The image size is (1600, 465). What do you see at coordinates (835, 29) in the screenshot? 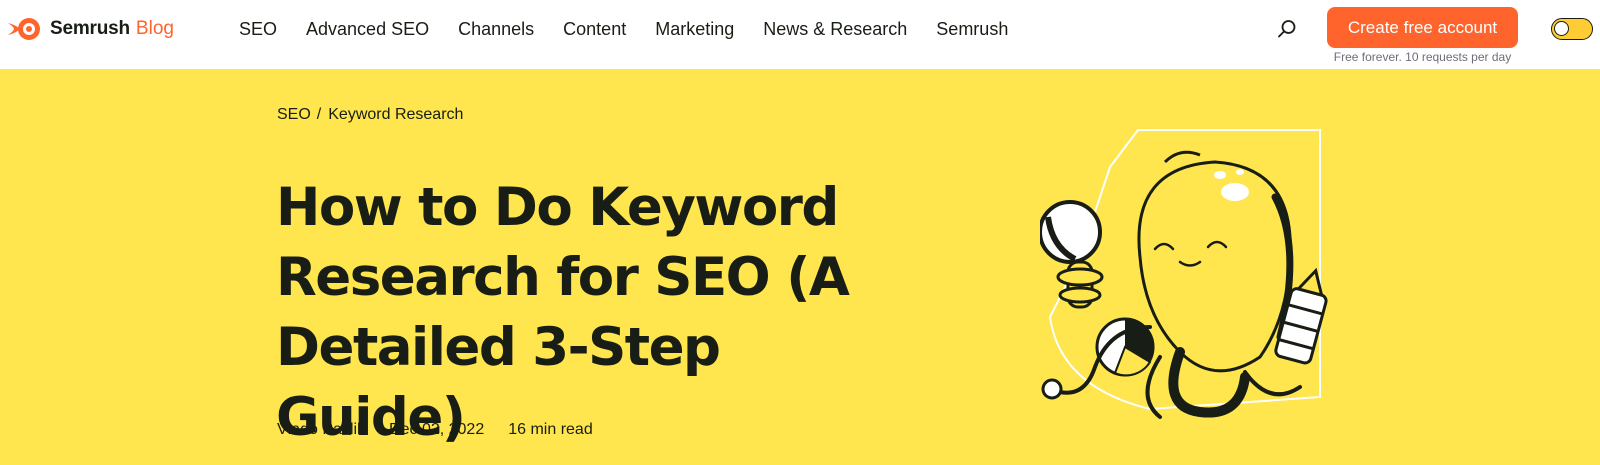
I see `nav-item-news-research: News & Research` at bounding box center [835, 29].